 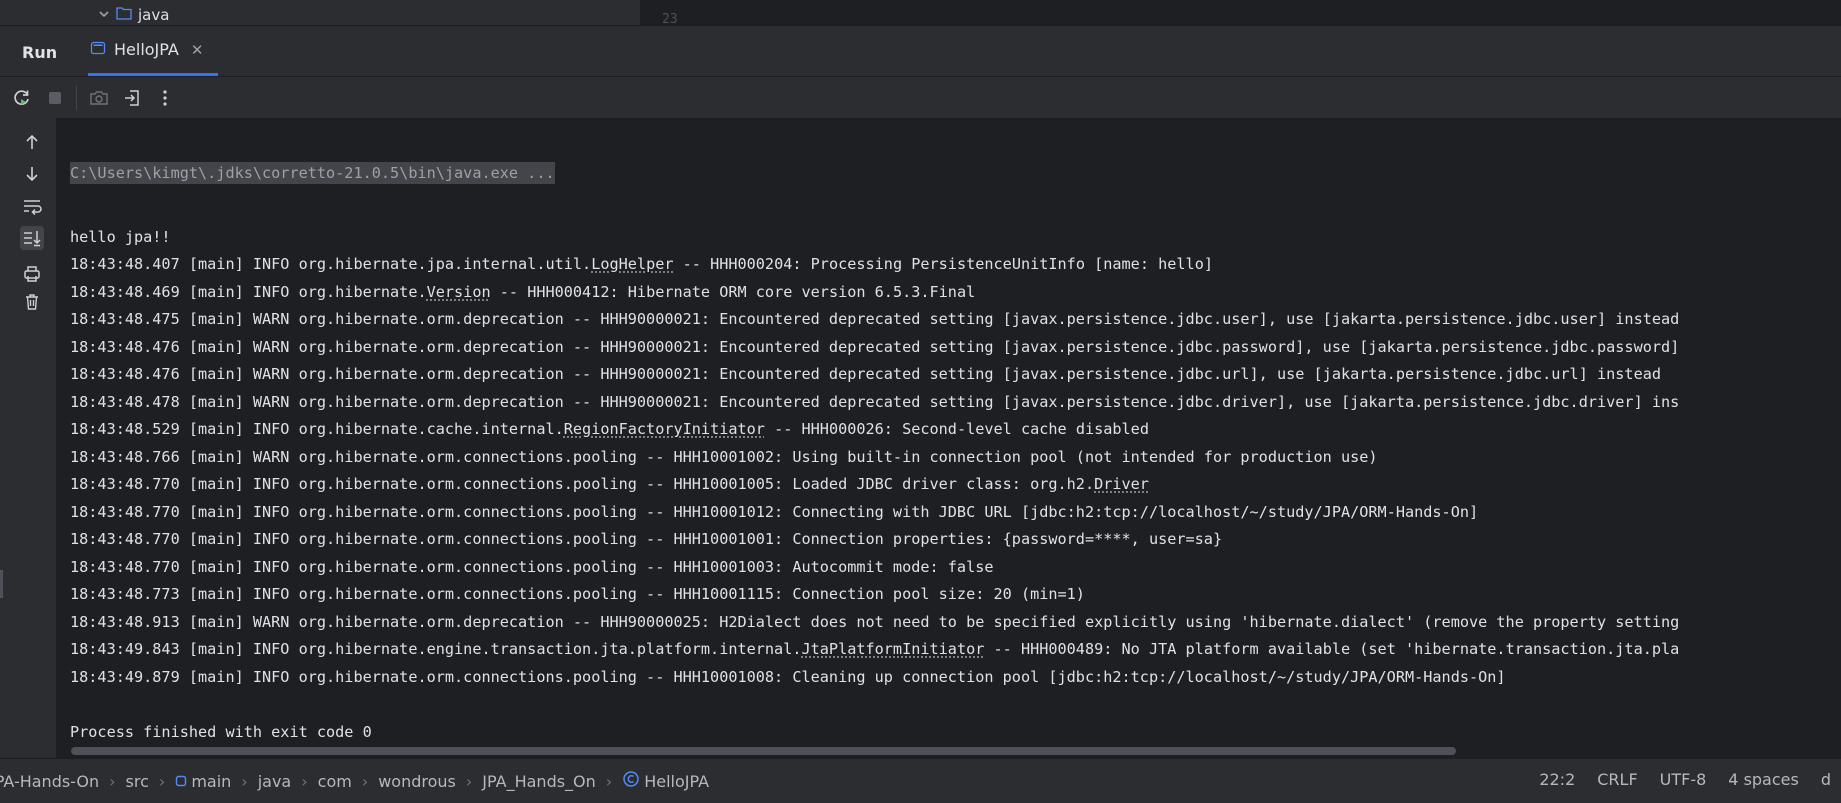 What do you see at coordinates (763, 751) in the screenshot?
I see `horizontal-scrollbar` at bounding box center [763, 751].